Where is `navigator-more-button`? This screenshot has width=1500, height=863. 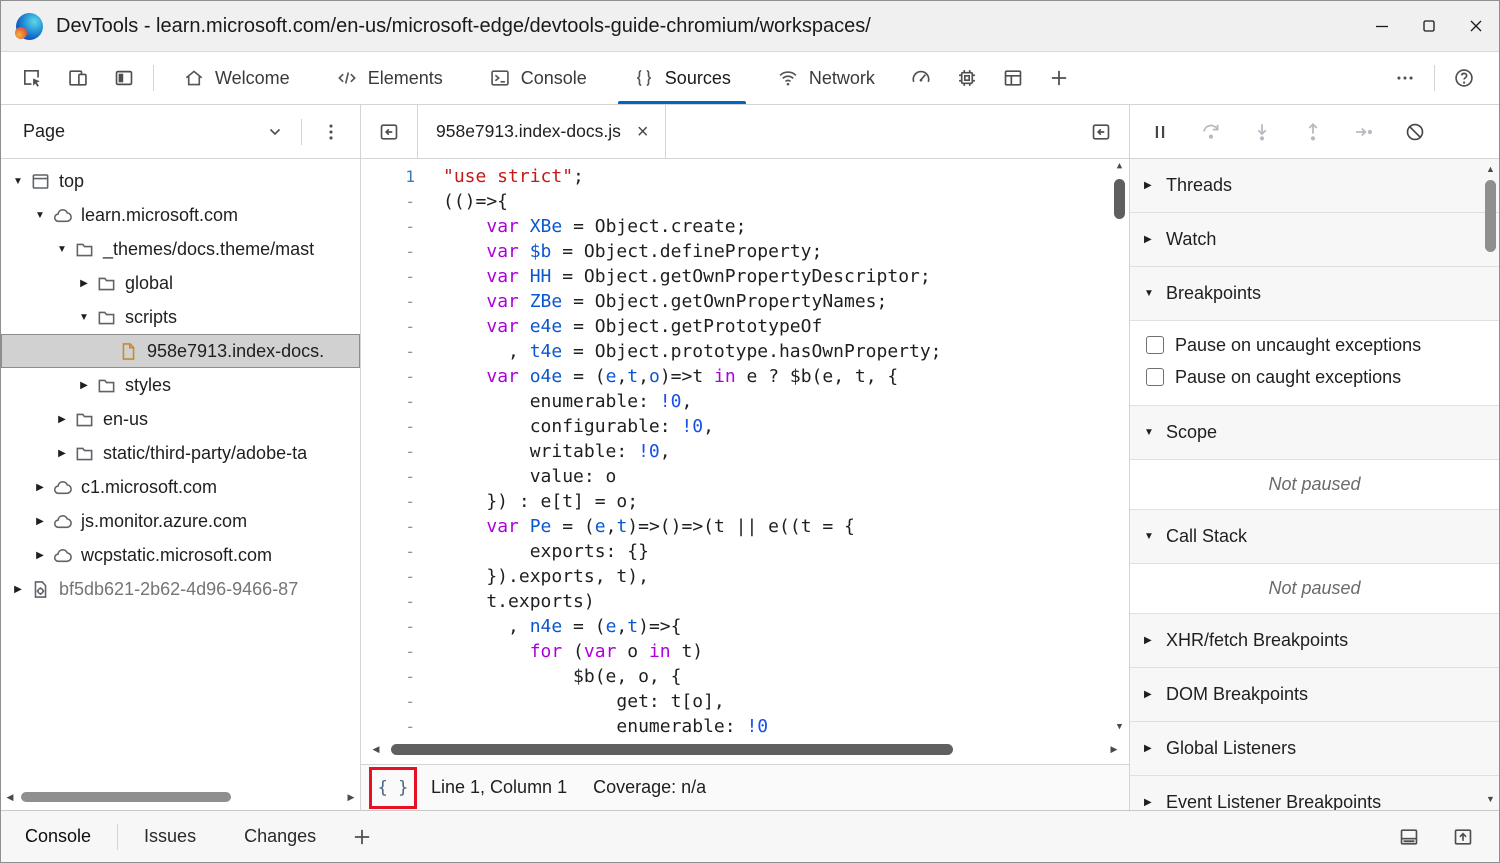
navigator-more-button is located at coordinates (331, 132).